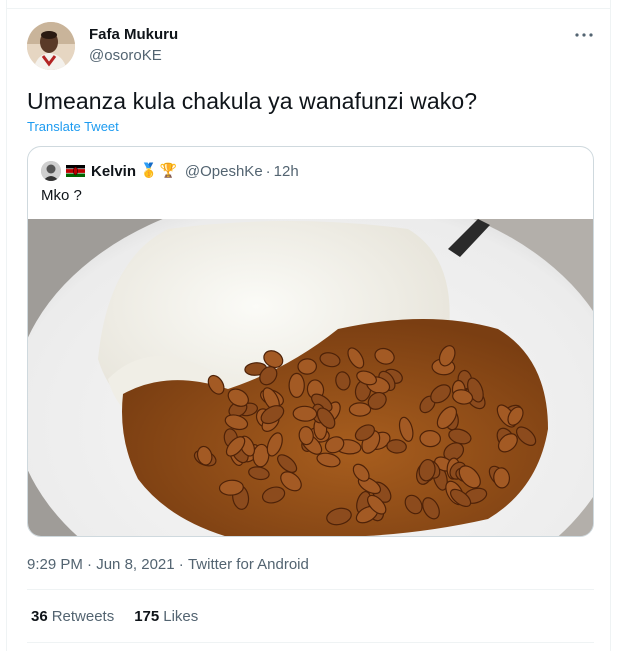 The image size is (617, 651). What do you see at coordinates (308, 8) in the screenshot?
I see `top-border` at bounding box center [308, 8].